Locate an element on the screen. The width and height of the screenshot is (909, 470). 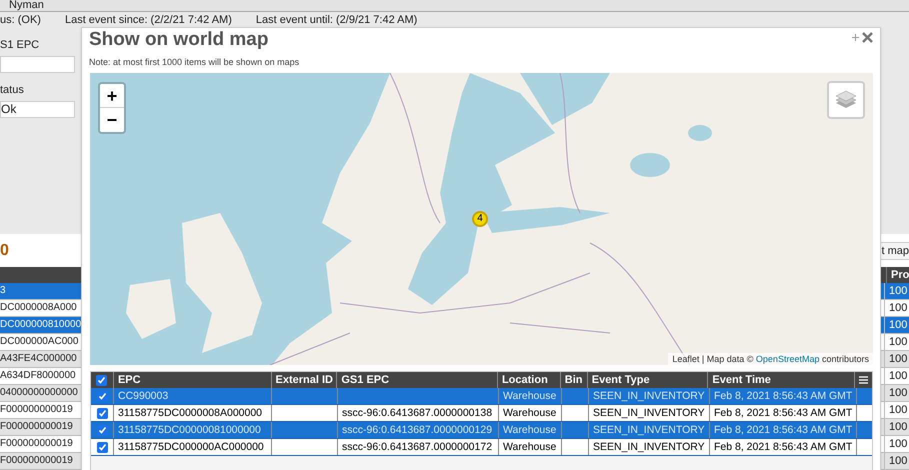
table-cell: sscc-96:0.6413687.0000000129 is located at coordinates (417, 430).